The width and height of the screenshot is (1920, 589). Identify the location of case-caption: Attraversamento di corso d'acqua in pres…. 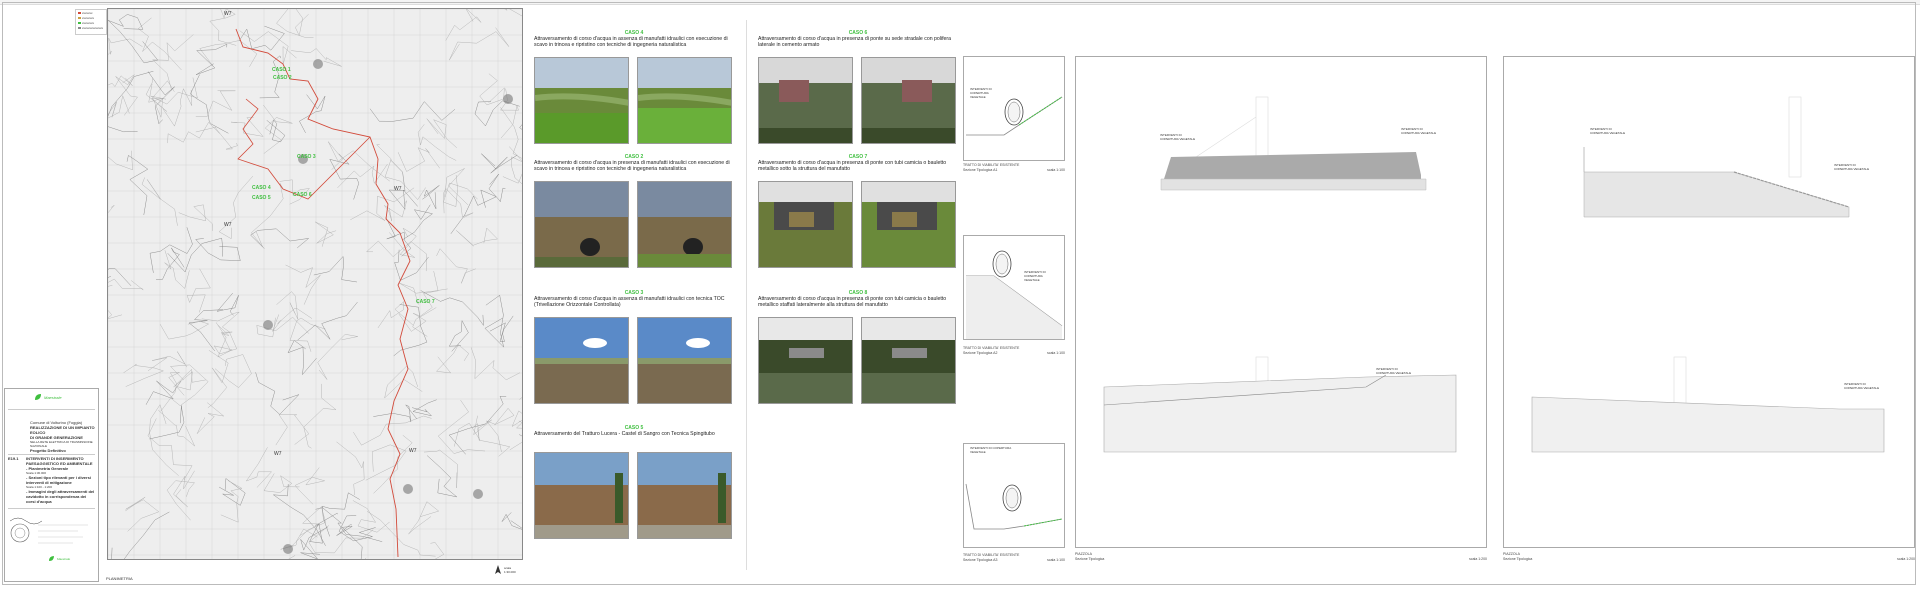
(855, 42).